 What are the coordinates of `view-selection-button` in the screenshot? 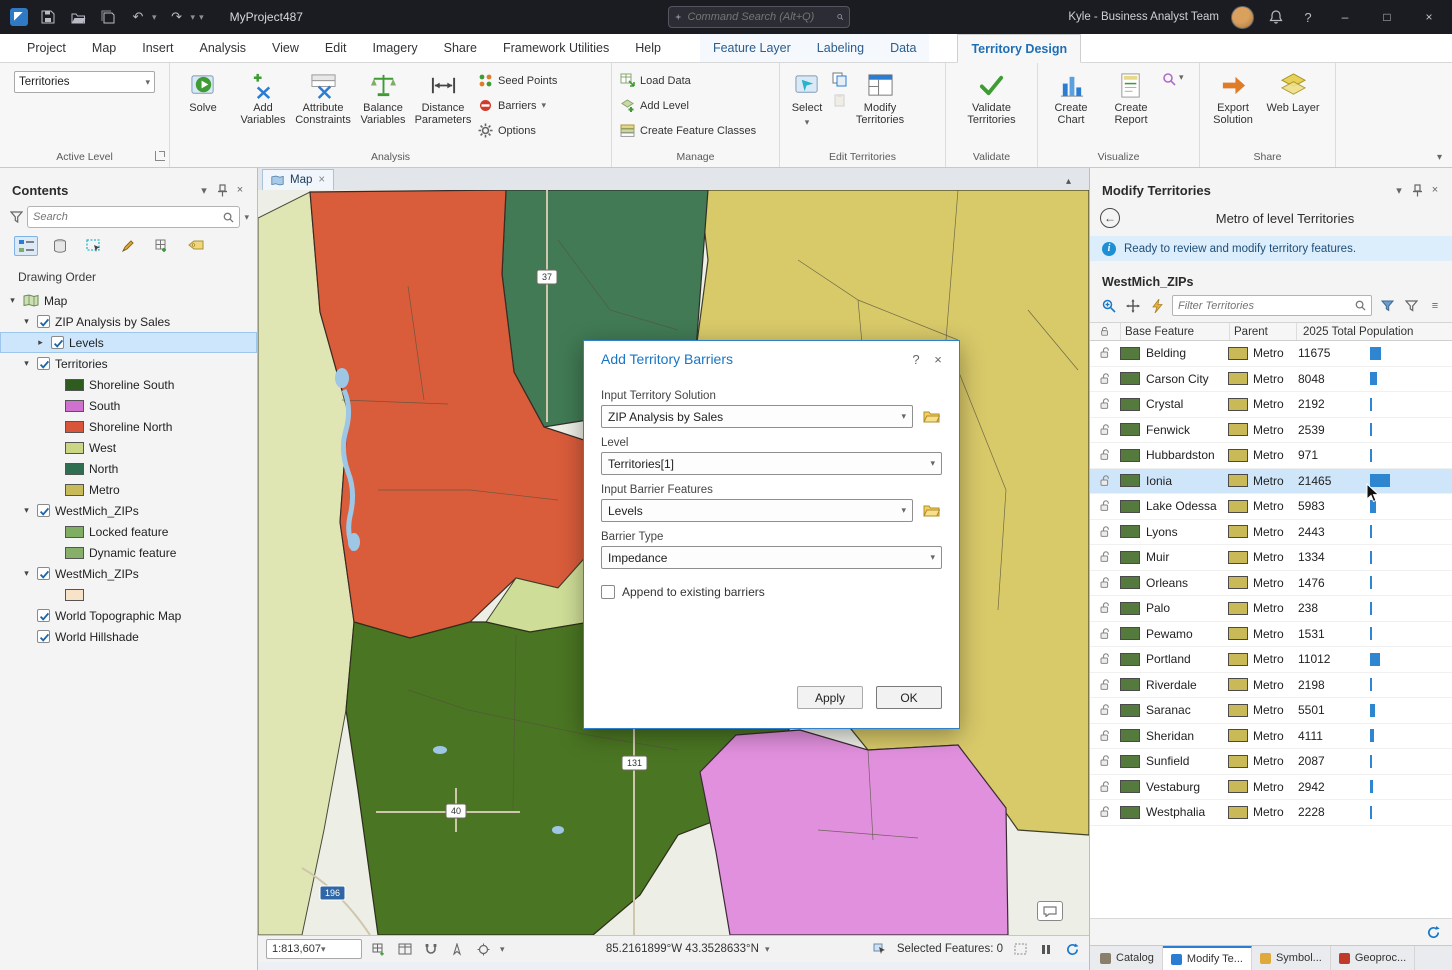 It's located at (94, 246).